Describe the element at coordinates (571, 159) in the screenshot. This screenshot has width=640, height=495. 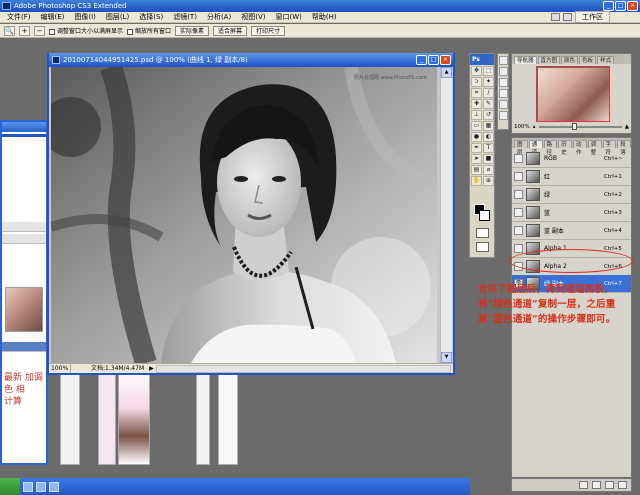
I see `channel-row-rgb: RGB Ctrl+~` at that location.